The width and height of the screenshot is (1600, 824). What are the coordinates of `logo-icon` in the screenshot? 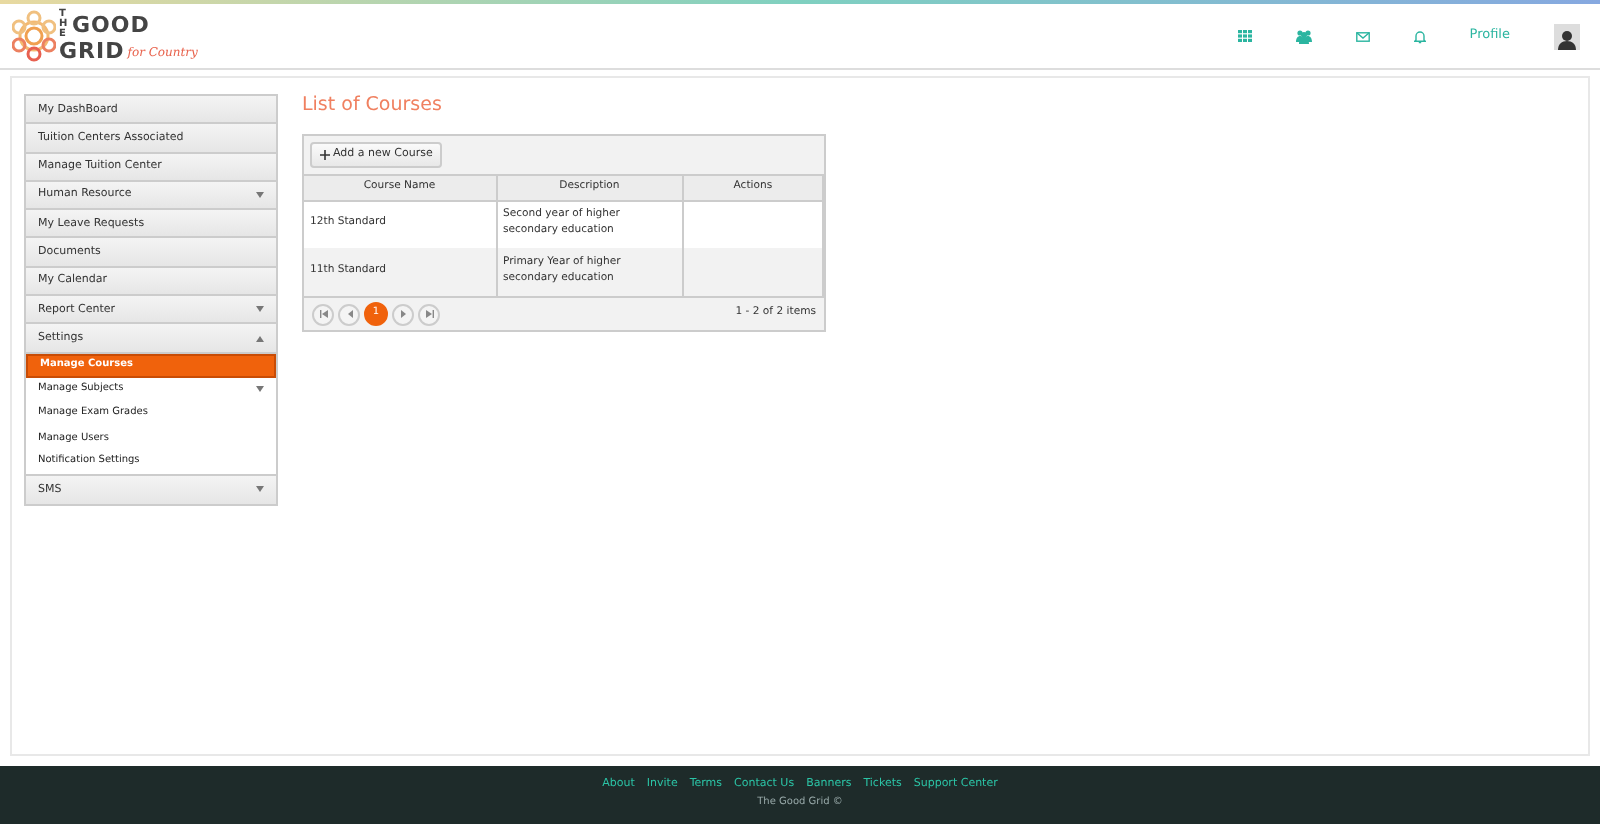 It's located at (34, 36).